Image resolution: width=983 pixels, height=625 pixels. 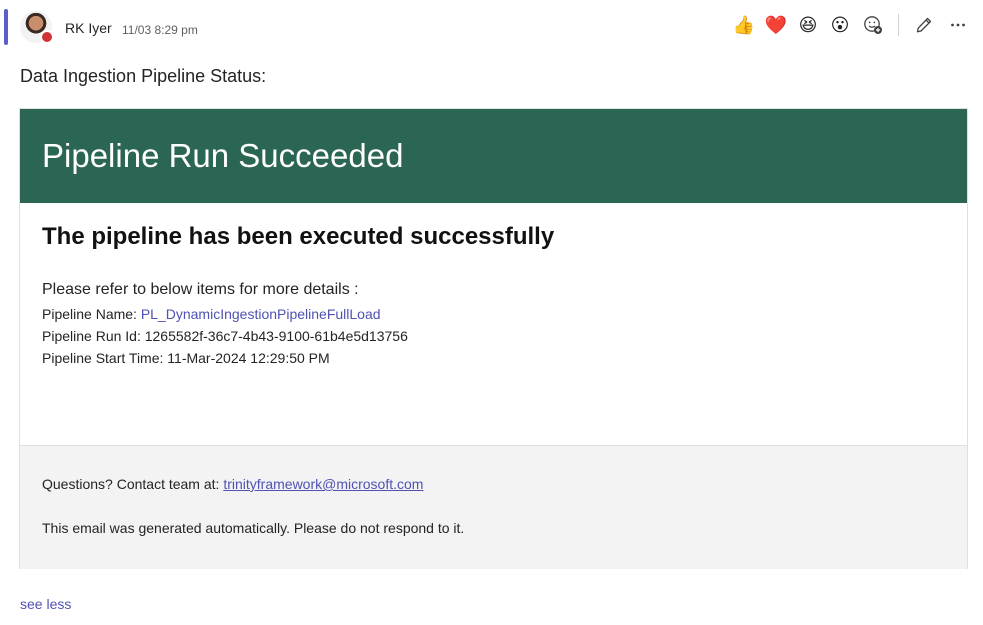 What do you see at coordinates (808, 25) in the screenshot?
I see `laugh-icon: 😆` at bounding box center [808, 25].